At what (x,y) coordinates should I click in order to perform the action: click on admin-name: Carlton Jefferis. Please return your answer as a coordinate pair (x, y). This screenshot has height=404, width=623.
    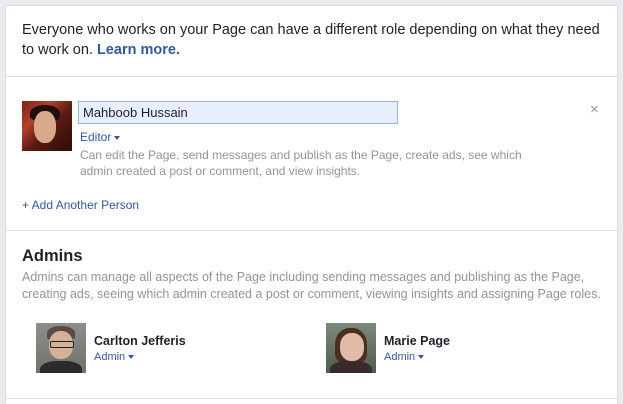
    Looking at the image, I should click on (140, 341).